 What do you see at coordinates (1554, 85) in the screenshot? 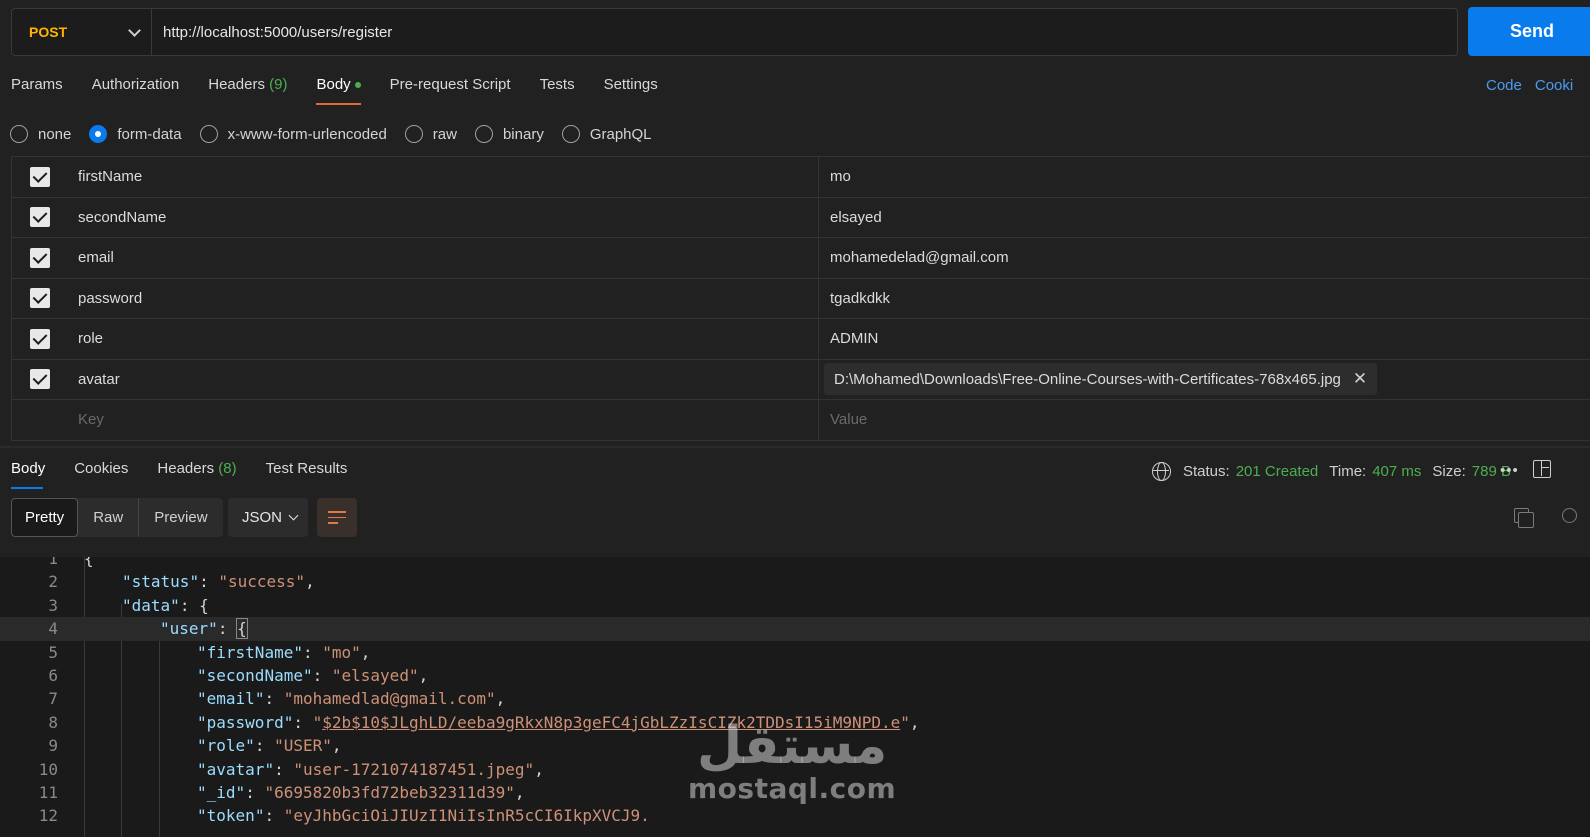
I see `cookies-link: Cooki` at bounding box center [1554, 85].